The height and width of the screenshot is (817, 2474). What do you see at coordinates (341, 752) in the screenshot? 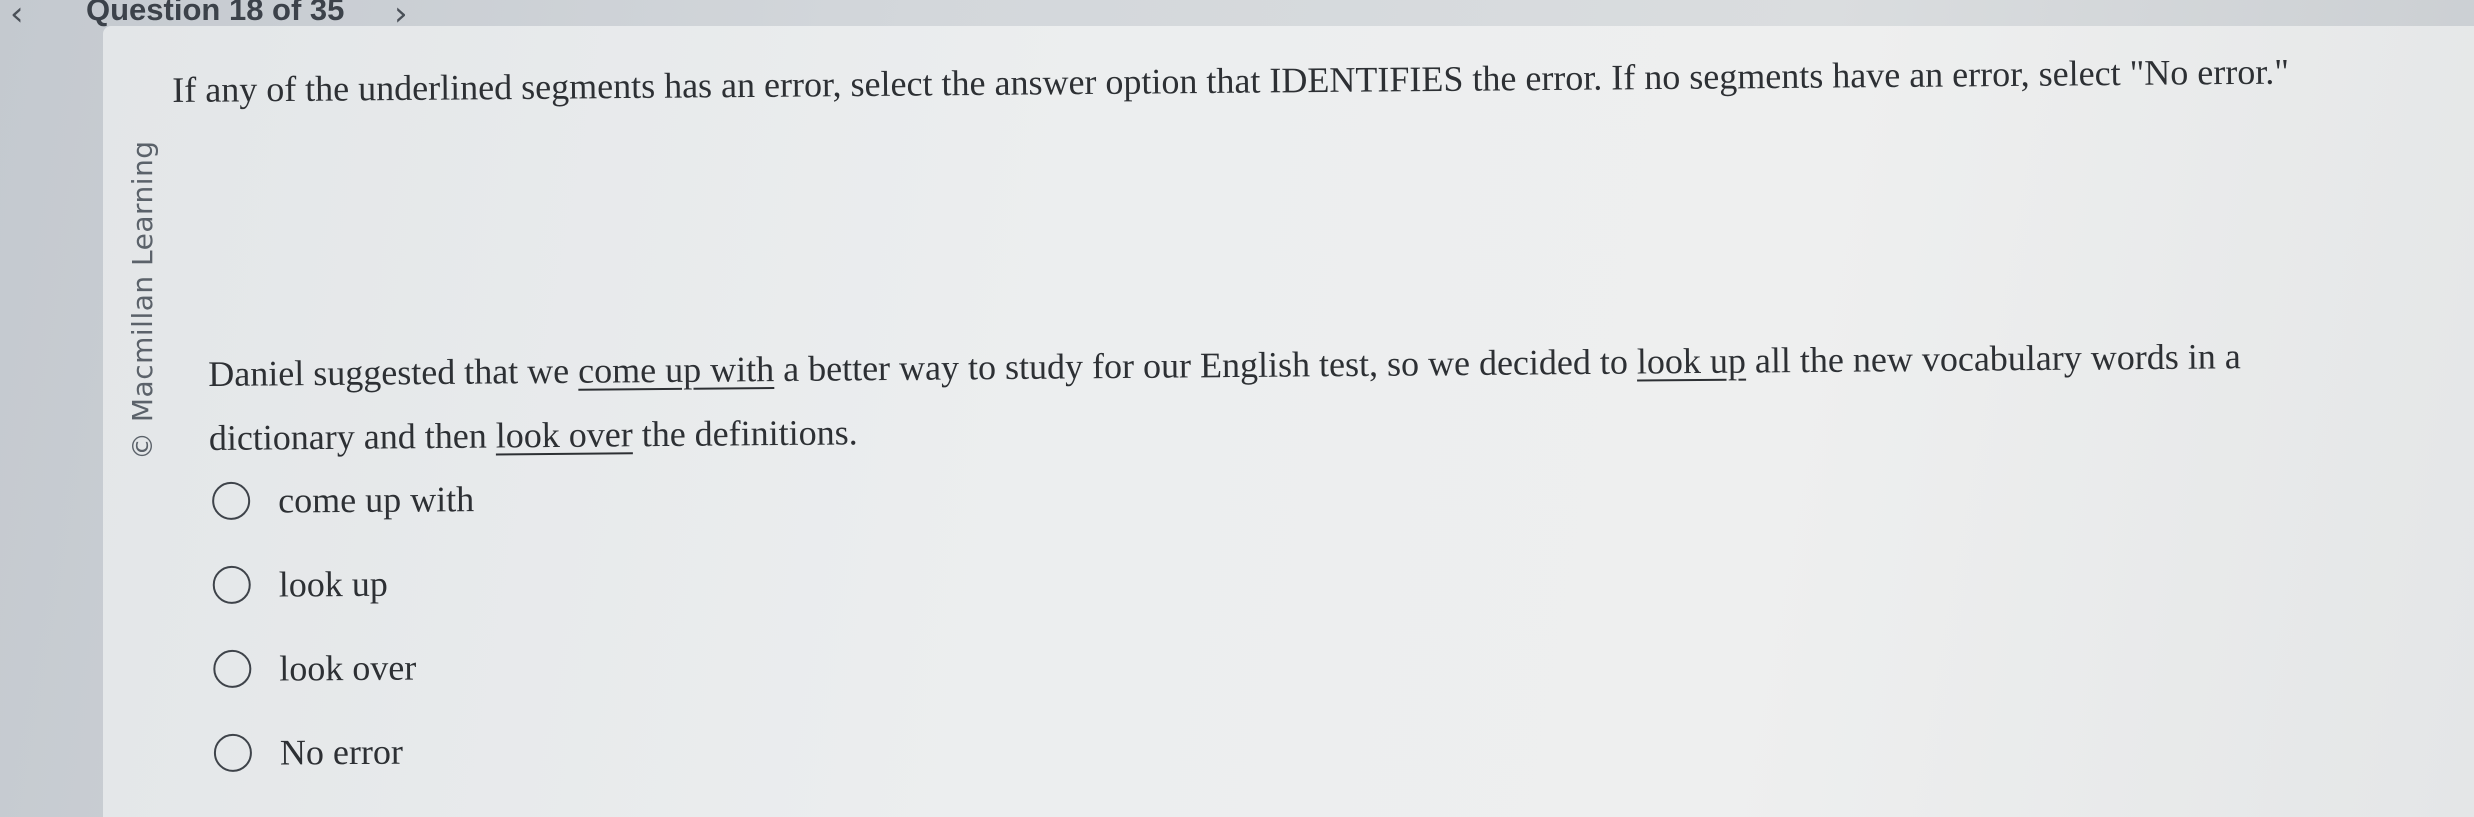
I see `answer-option-label: No error` at bounding box center [341, 752].